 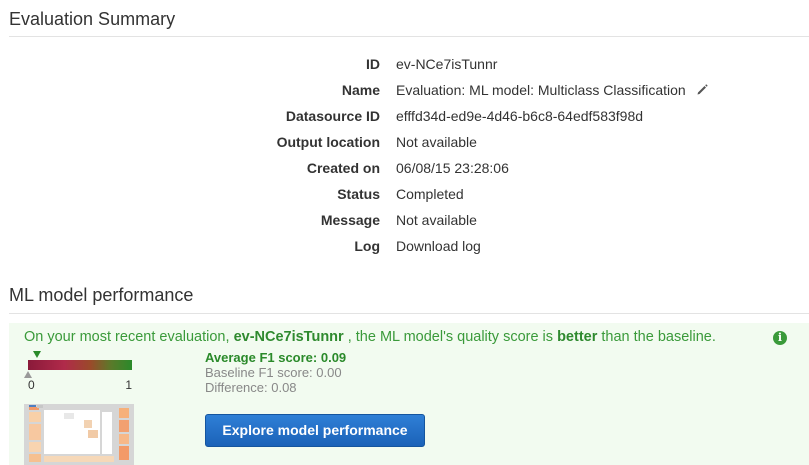 What do you see at coordinates (438, 246) in the screenshot?
I see `download-log-link: Download log` at bounding box center [438, 246].